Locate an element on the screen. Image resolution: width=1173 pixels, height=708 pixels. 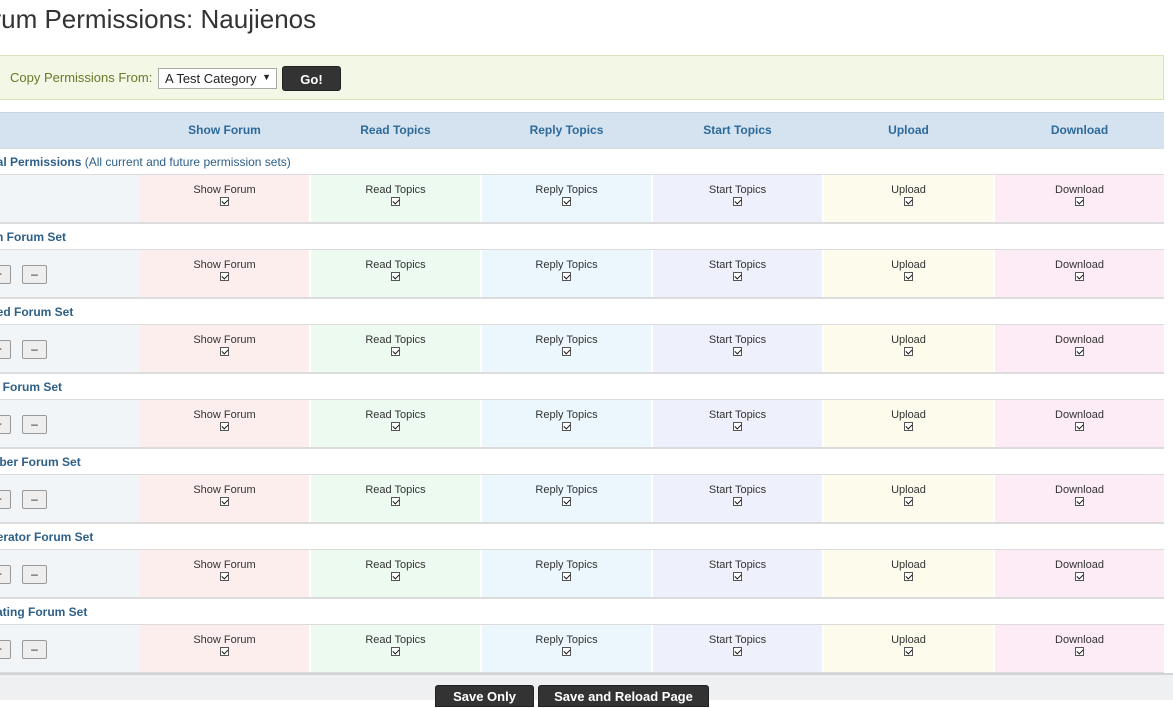
permission-set-title: obal Permissions is located at coordinates (41, 162).